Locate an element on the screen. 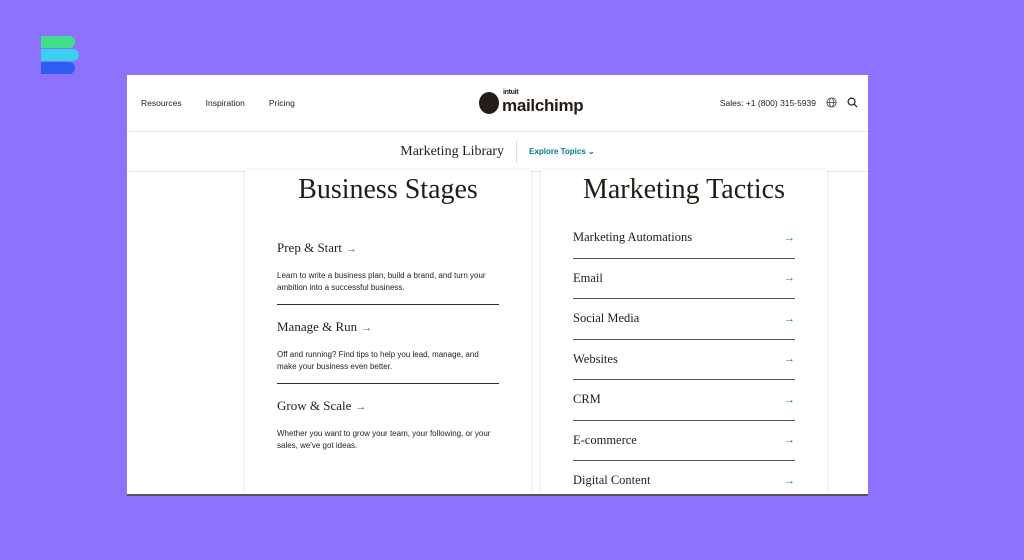 The width and height of the screenshot is (1024, 560). globe-icon is located at coordinates (831, 102).